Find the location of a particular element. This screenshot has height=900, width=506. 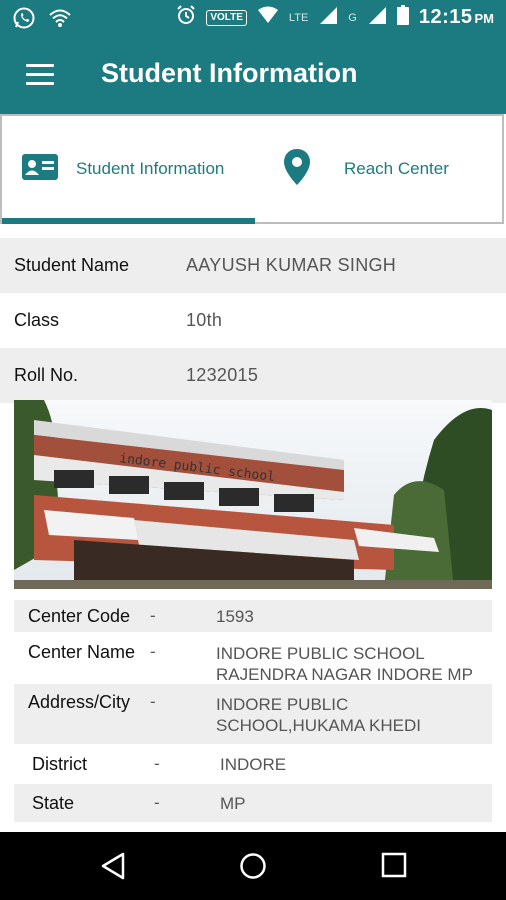

class-value: 10th is located at coordinates (204, 320).